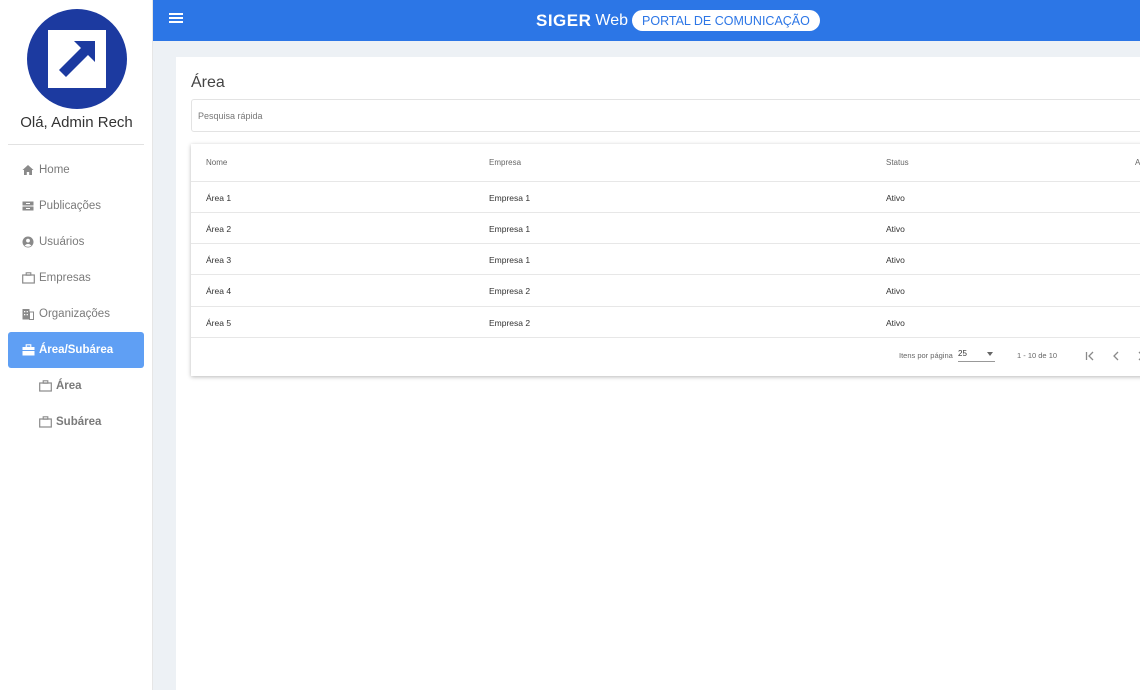  I want to click on column-header-actions: A, so click(1137, 162).